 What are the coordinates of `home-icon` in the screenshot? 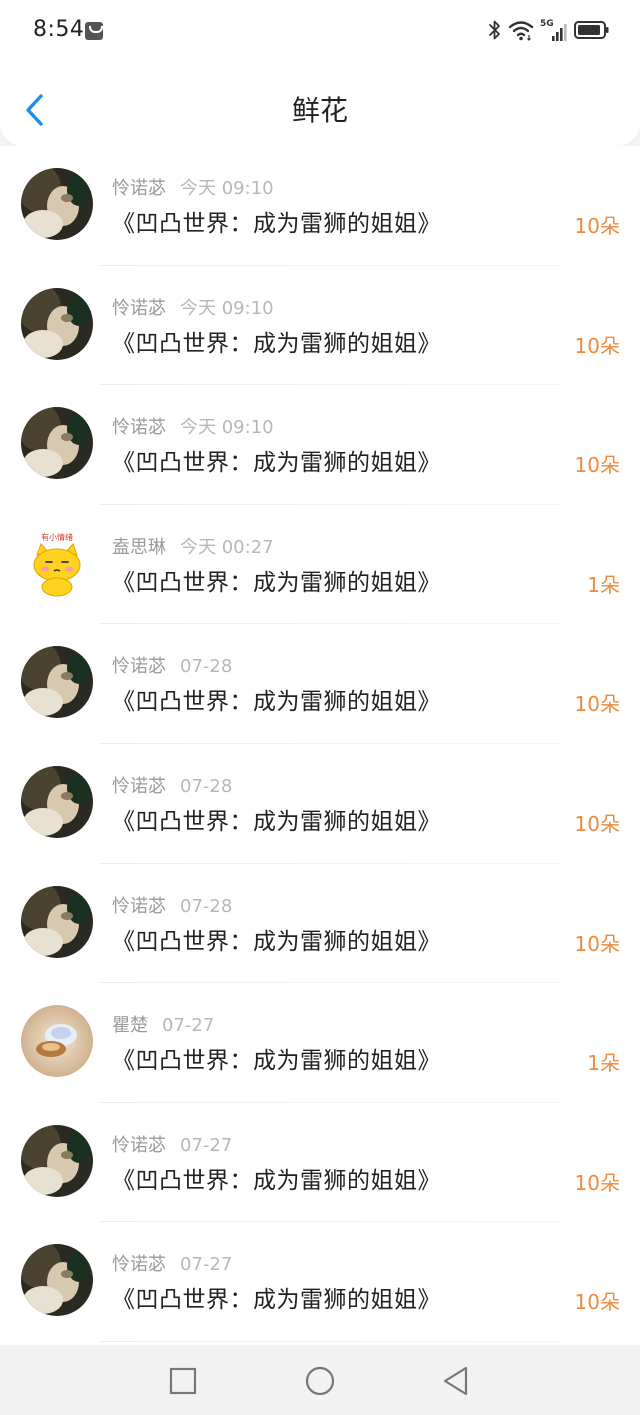 It's located at (320, 1381).